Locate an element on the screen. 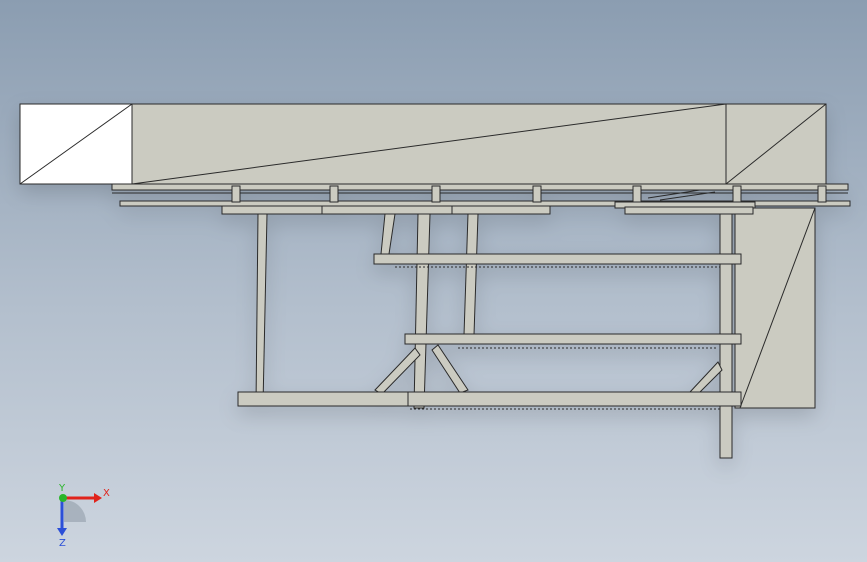  coordinate-triad: X Y Z is located at coordinates (83, 515).